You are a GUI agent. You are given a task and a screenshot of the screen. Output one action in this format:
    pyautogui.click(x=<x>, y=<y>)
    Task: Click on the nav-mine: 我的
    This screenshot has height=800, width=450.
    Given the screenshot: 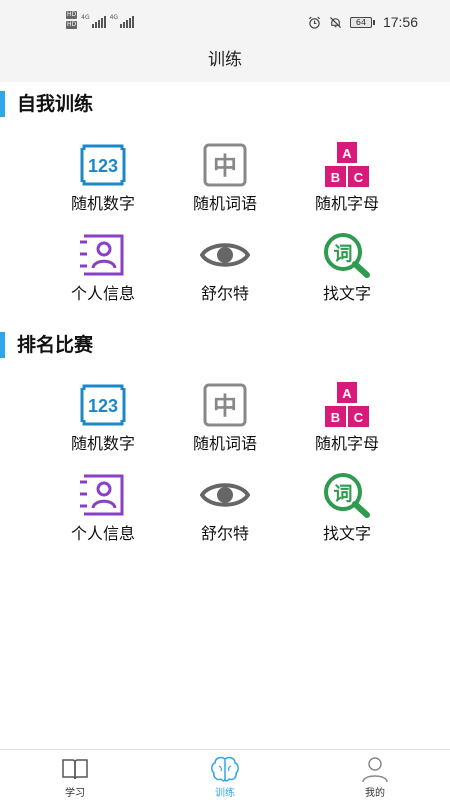 What is the action you would take?
    pyautogui.click(x=375, y=775)
    